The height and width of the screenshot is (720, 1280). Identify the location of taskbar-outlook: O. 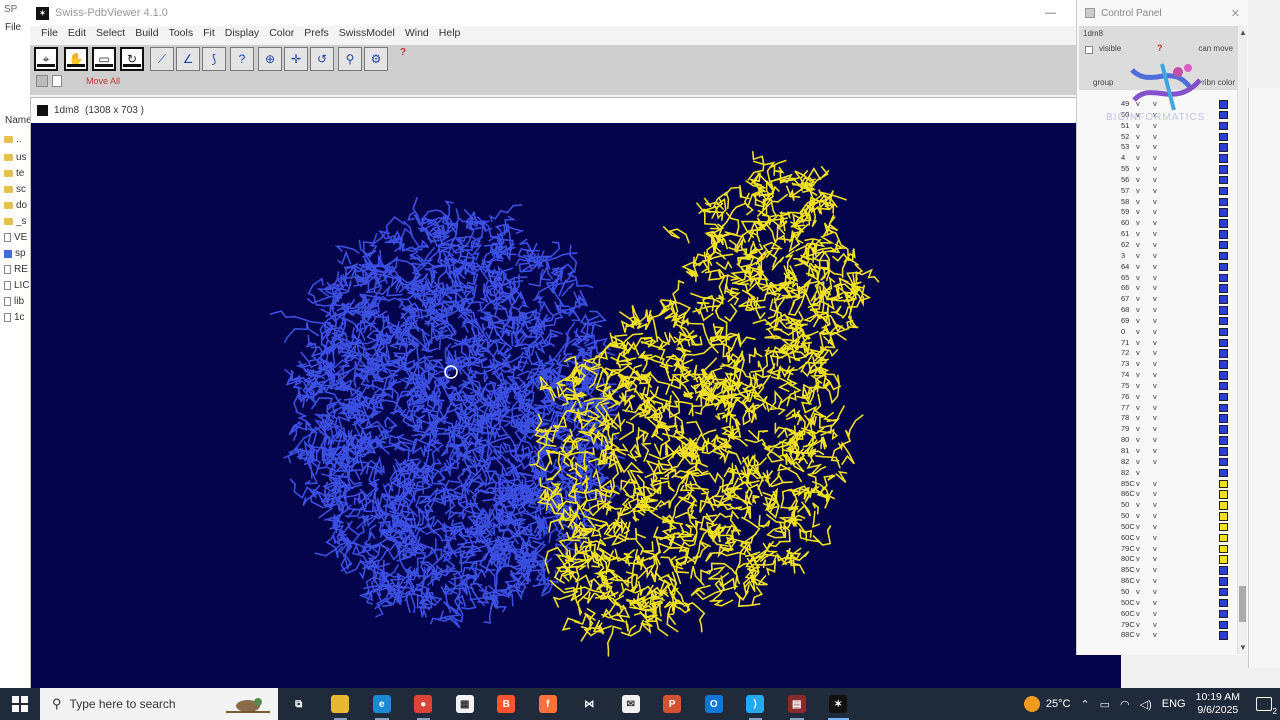
(714, 704).